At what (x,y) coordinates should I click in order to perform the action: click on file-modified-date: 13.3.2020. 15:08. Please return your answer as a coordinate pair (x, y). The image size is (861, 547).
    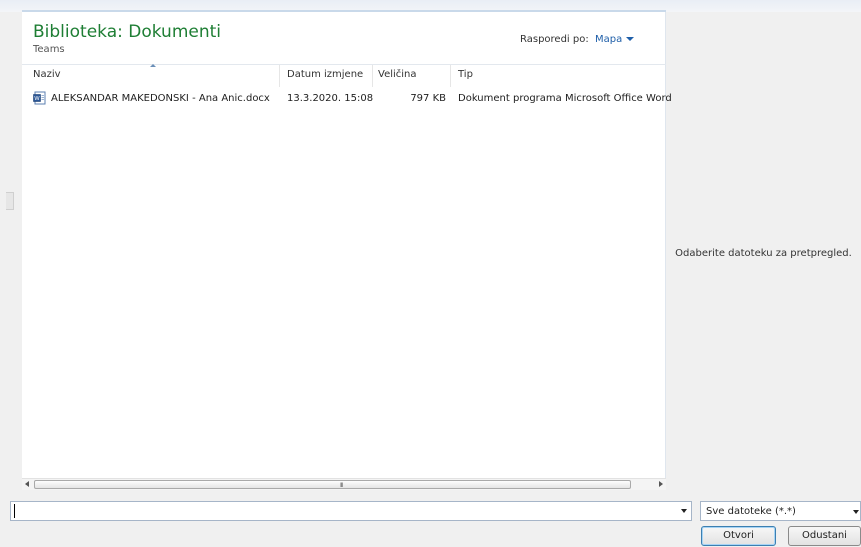
    Looking at the image, I should click on (330, 98).